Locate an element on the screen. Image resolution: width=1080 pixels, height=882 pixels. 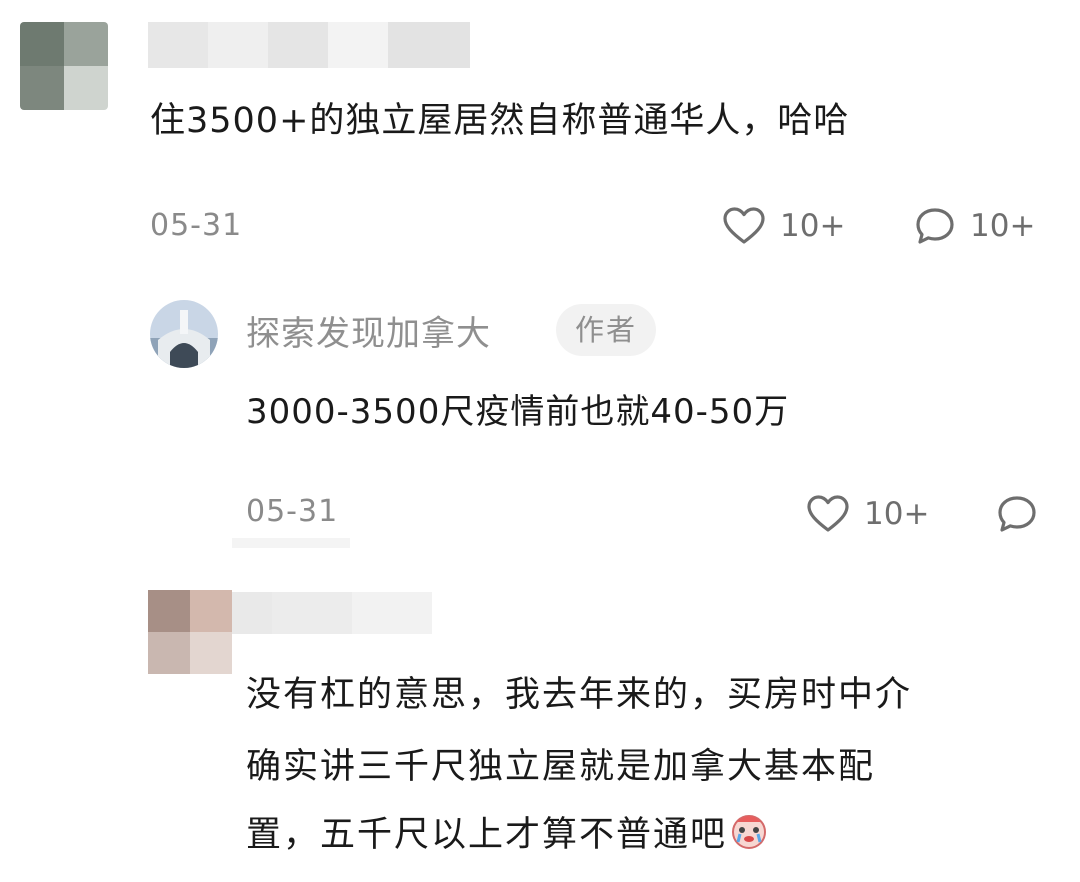
comment-text-line: 置，五千尺以上才算不普通吧 is located at coordinates (508, 832).